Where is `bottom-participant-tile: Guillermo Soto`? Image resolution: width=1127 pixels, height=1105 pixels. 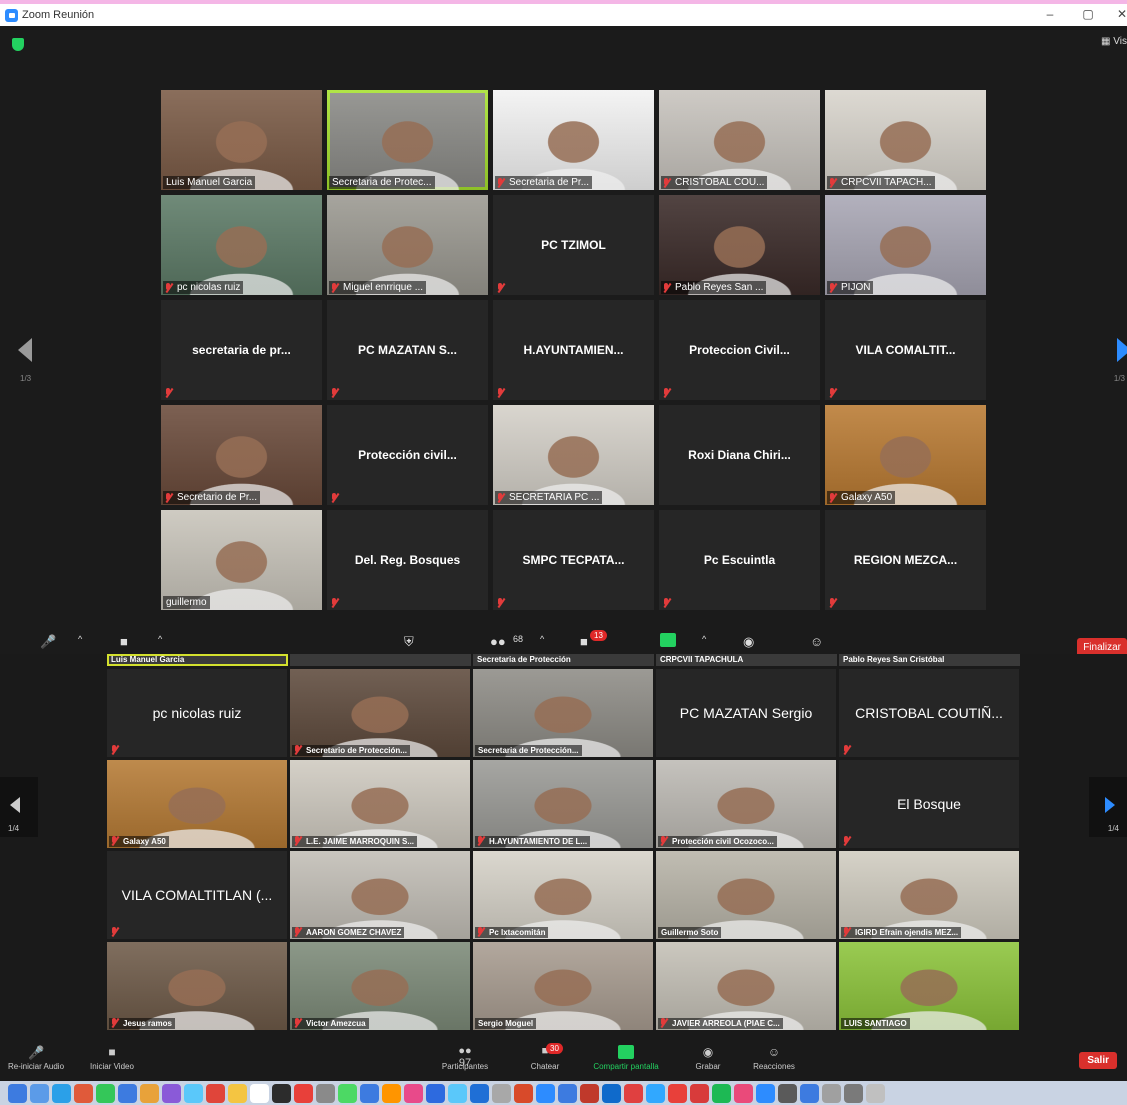
bottom-participant-tile: Guillermo Soto is located at coordinates (746, 895).